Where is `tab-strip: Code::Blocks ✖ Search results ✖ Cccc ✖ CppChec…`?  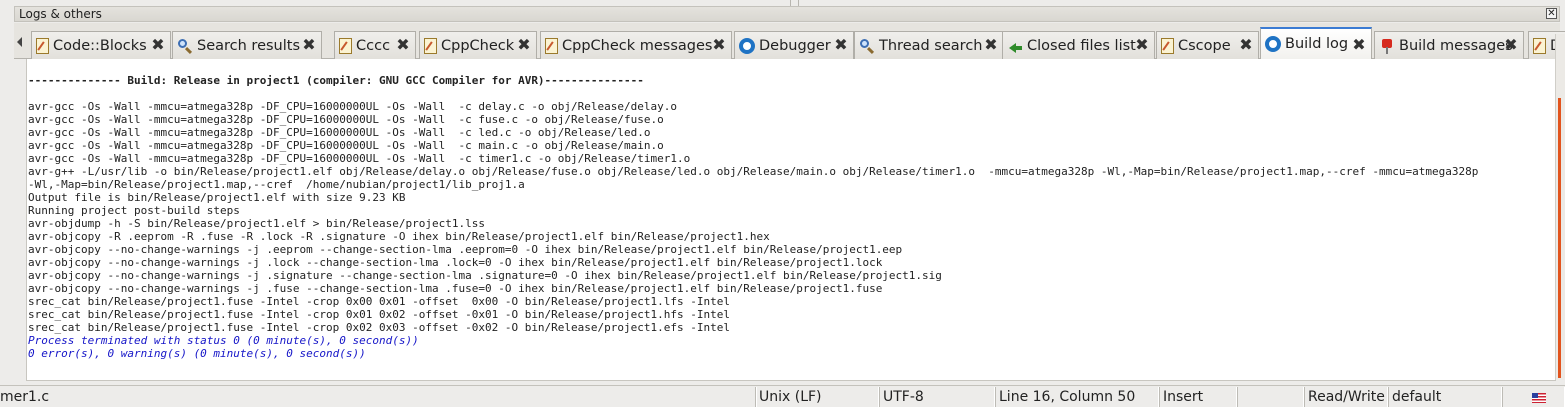
tab-strip: Code::Blocks ✖ Search results ✖ Cccc ✖ CppChec… is located at coordinates (789, 41).